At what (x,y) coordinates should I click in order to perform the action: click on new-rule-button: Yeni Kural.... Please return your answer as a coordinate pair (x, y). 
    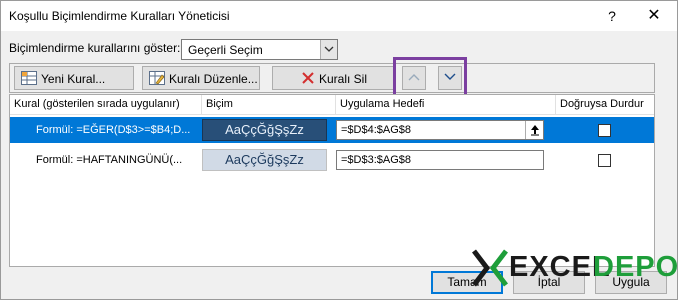
    Looking at the image, I should click on (74, 78).